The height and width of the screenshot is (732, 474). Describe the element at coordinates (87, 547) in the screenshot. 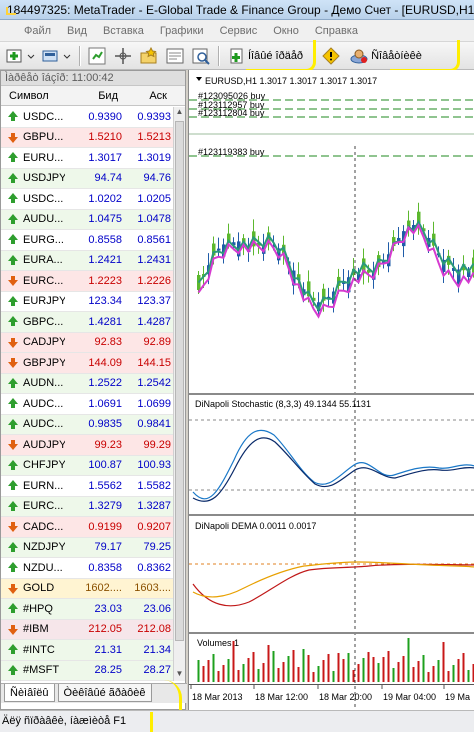

I see `market-watch-row: NZDJPY 79.17 79.25` at that location.